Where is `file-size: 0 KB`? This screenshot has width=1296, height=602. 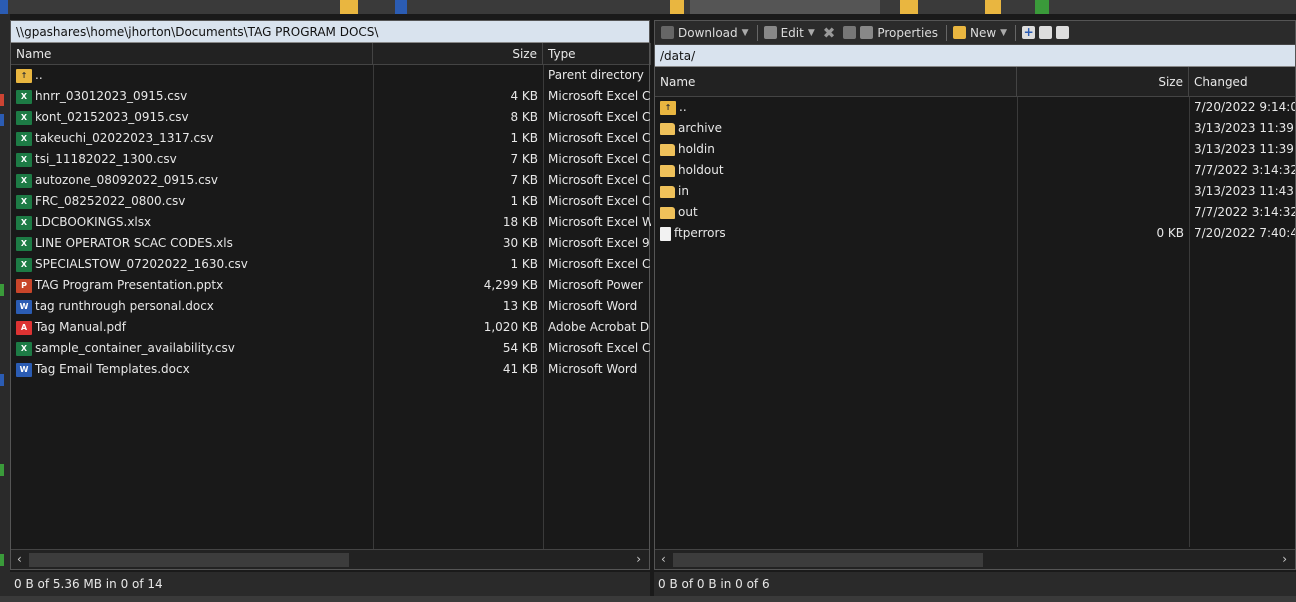
file-size: 0 KB is located at coordinates (1170, 233).